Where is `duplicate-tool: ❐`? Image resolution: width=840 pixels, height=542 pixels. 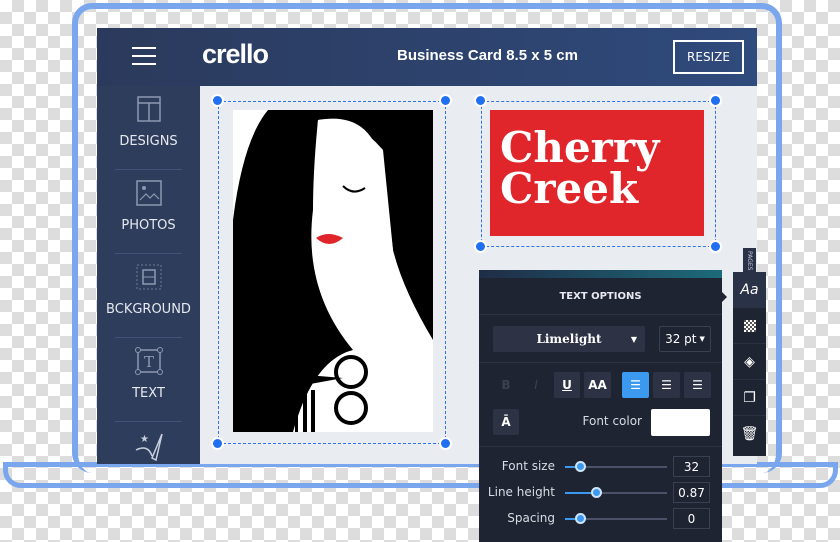
duplicate-tool: ❐ is located at coordinates (749, 398).